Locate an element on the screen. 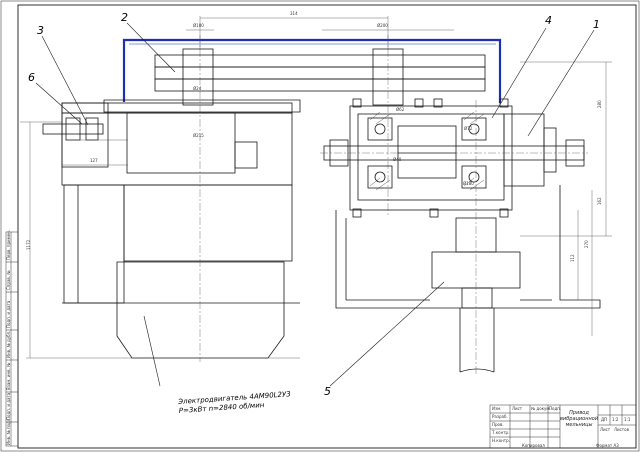 Image resolution: width=640 pixels, height=452 pixels. title-block-sheets: Листов is located at coordinates (621, 429).